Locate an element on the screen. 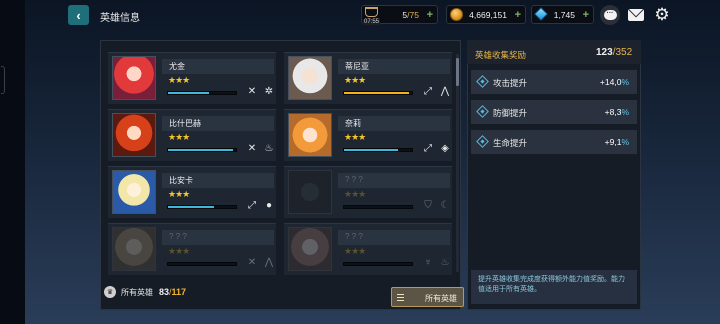  scrollbar-track is located at coordinates (457, 163).